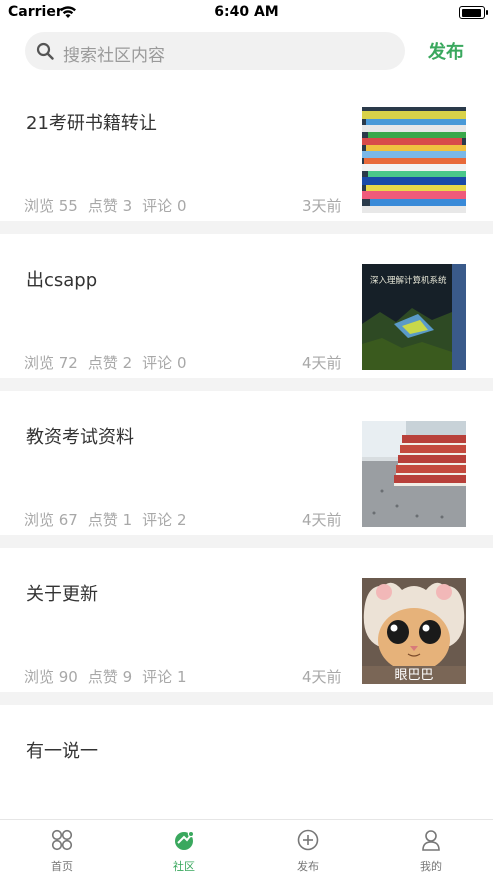 The height and width of the screenshot is (879, 493). I want to click on plus-circle-icon, so click(308, 840).